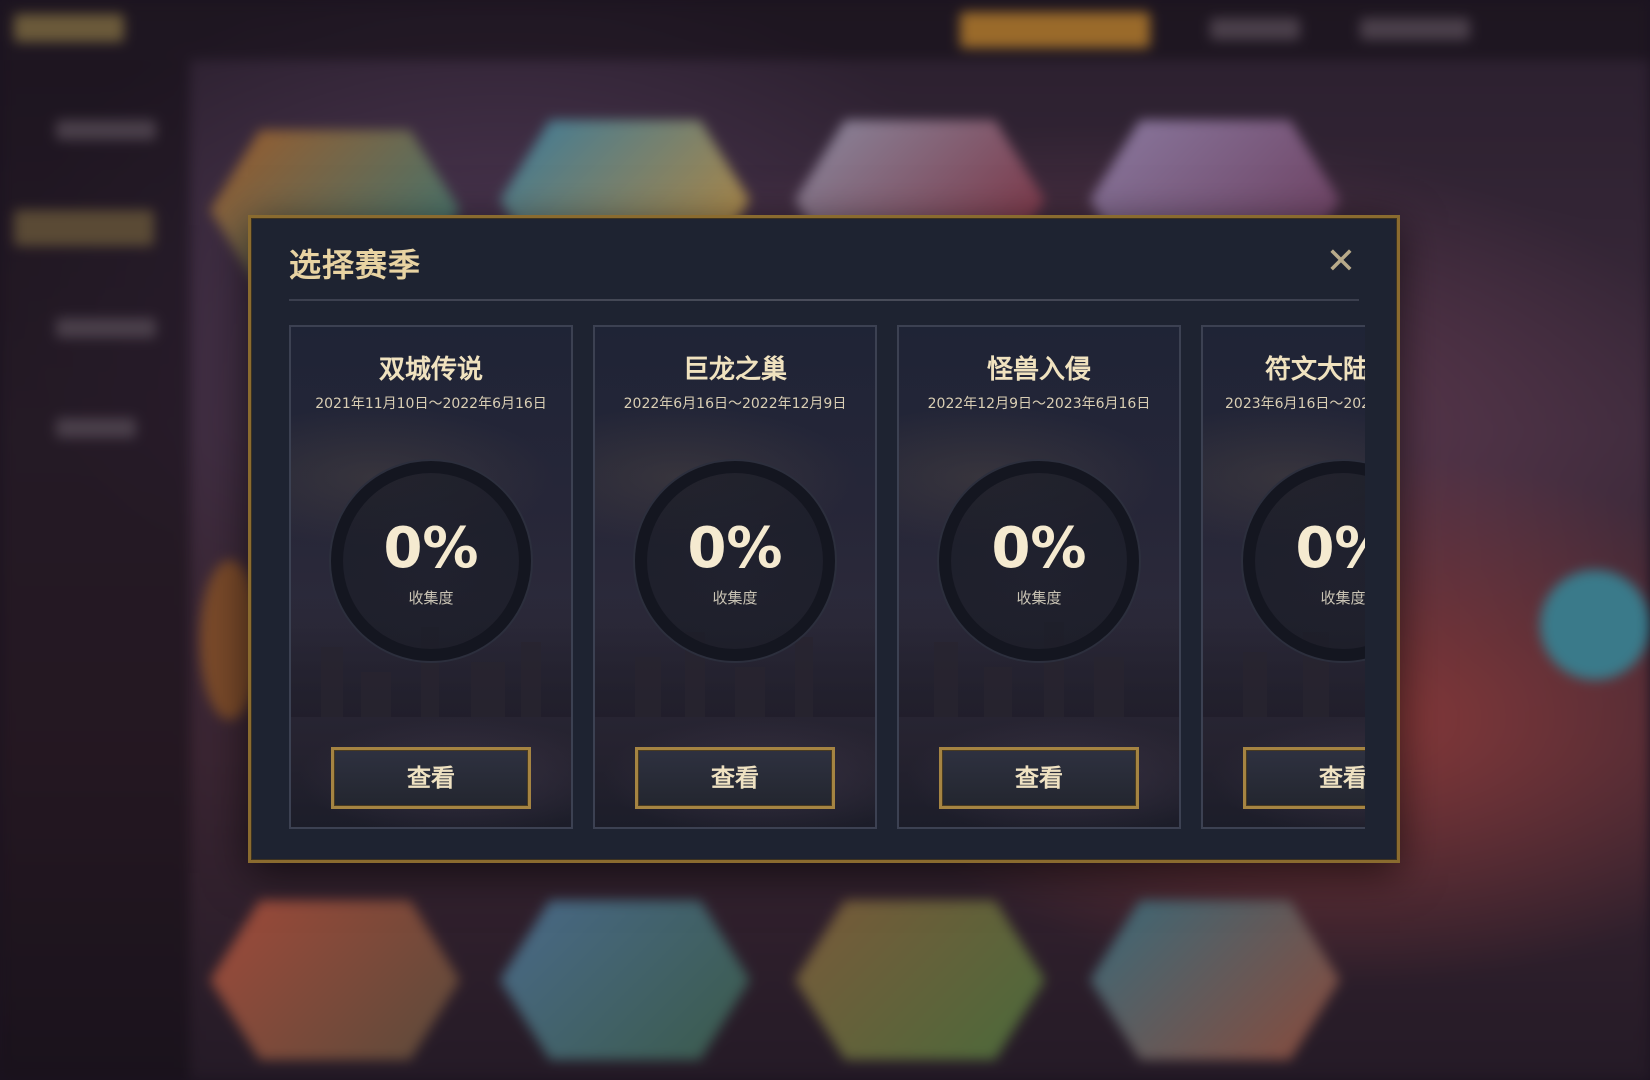 The width and height of the screenshot is (1650, 1080). I want to click on season-dates: 2023年6月16日～202, so click(1295, 404).